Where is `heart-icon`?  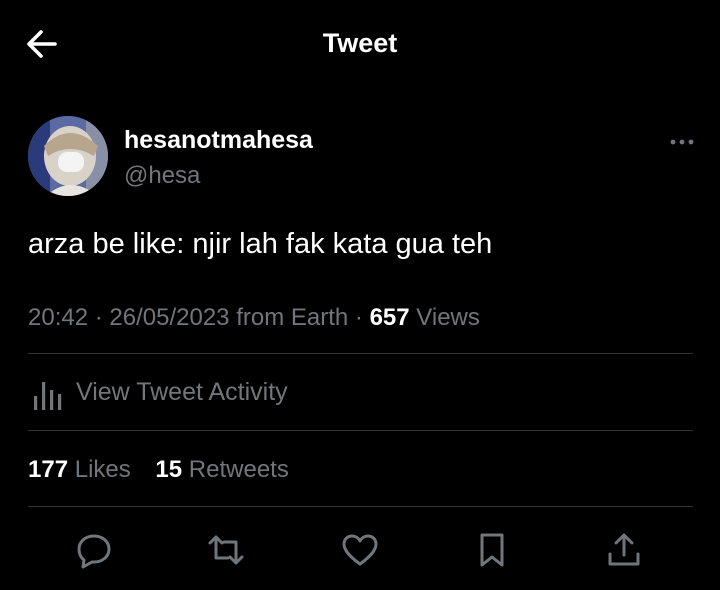
heart-icon is located at coordinates (360, 550).